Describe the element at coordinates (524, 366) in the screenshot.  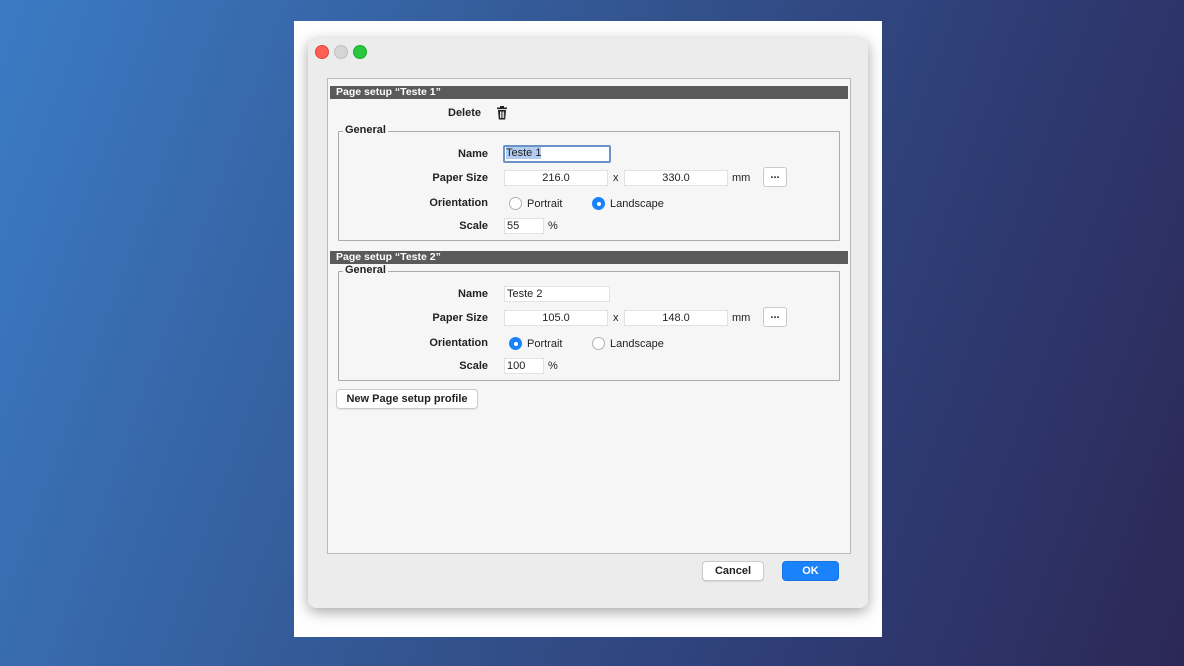
I see `scale-input-2: 100` at that location.